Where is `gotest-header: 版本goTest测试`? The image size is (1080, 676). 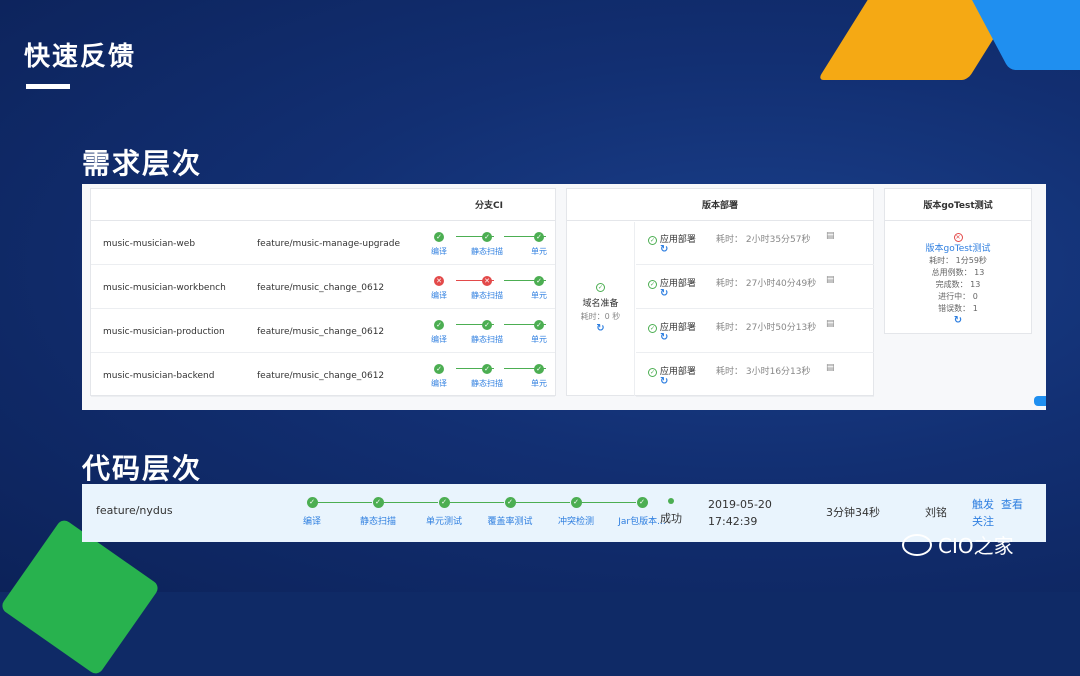
gotest-header: 版本goTest测试 is located at coordinates (958, 205).